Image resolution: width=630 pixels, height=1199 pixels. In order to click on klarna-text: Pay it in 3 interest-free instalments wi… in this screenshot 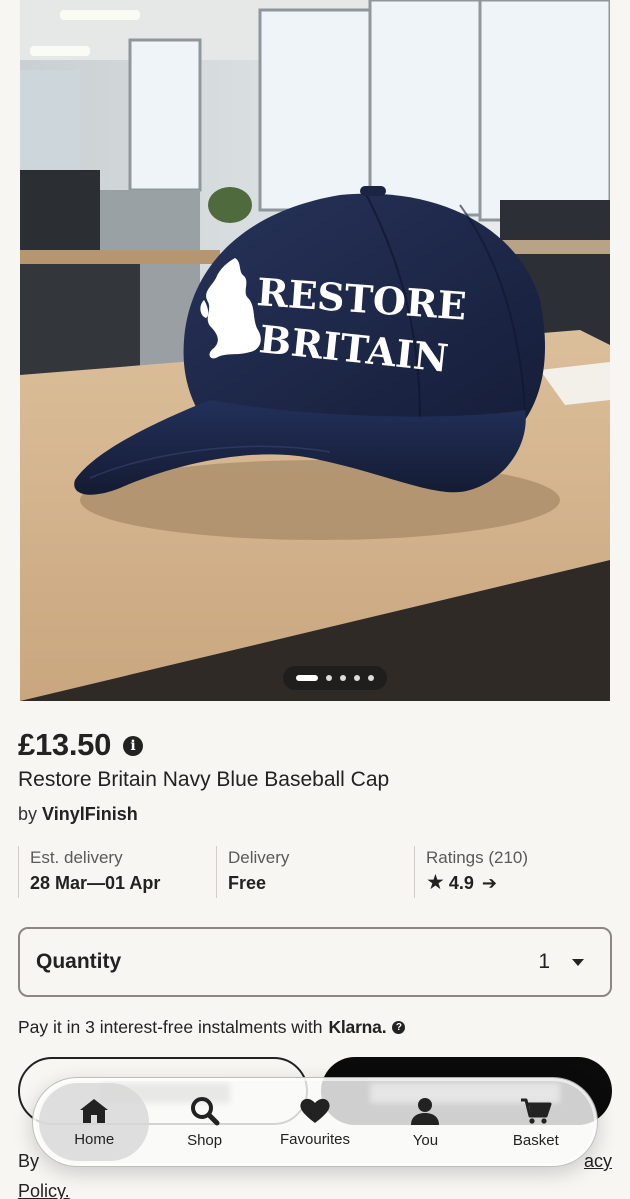, I will do `click(170, 1027)`.